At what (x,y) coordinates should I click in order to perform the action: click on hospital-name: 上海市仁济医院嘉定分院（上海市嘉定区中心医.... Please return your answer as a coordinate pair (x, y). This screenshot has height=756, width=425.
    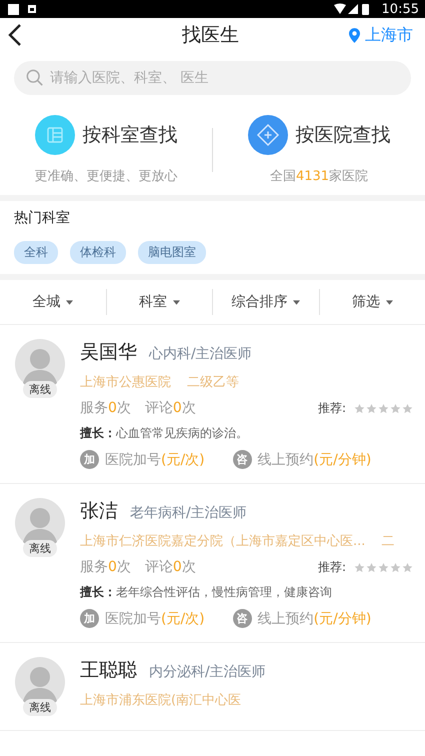
    Looking at the image, I should click on (223, 541).